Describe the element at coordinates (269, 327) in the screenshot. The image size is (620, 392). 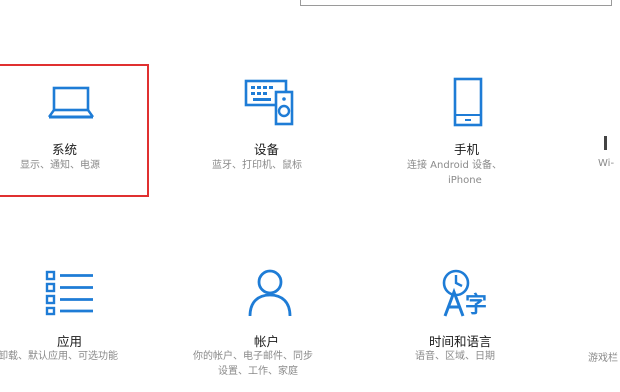
I see `settings-tile-accounts: 帐户 你的帐户、电子邮件、同步 设置、工作、家庭` at that location.